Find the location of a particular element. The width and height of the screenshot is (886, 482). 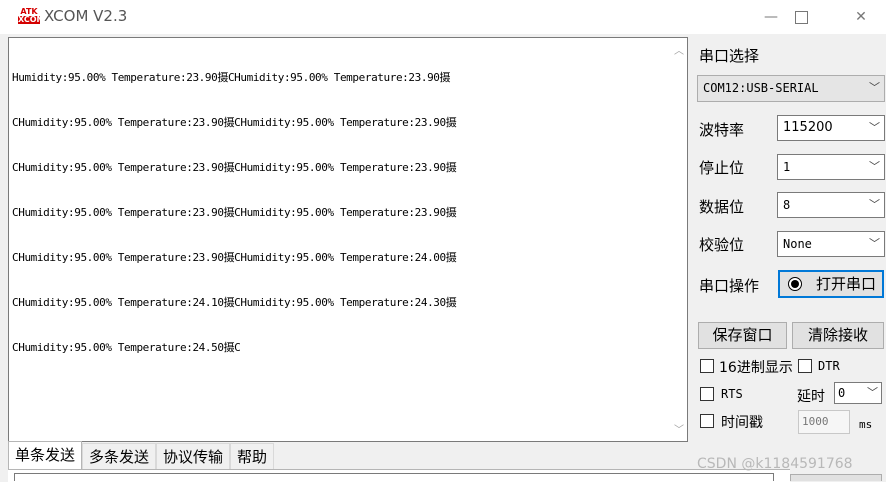

stop-bits-label: 停止位 is located at coordinates (722, 168).